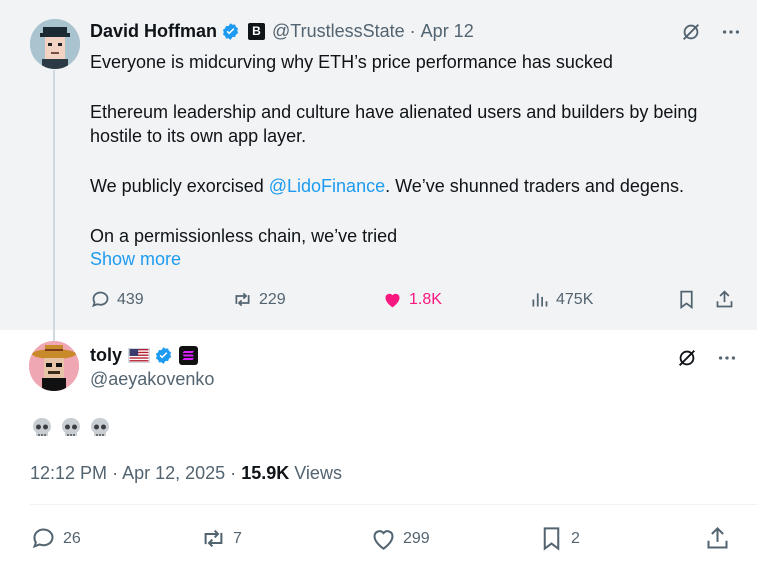 This screenshot has height=569, width=757. I want to click on tweet-text-line: On a permissionless chain, we’ve tried, so click(244, 236).